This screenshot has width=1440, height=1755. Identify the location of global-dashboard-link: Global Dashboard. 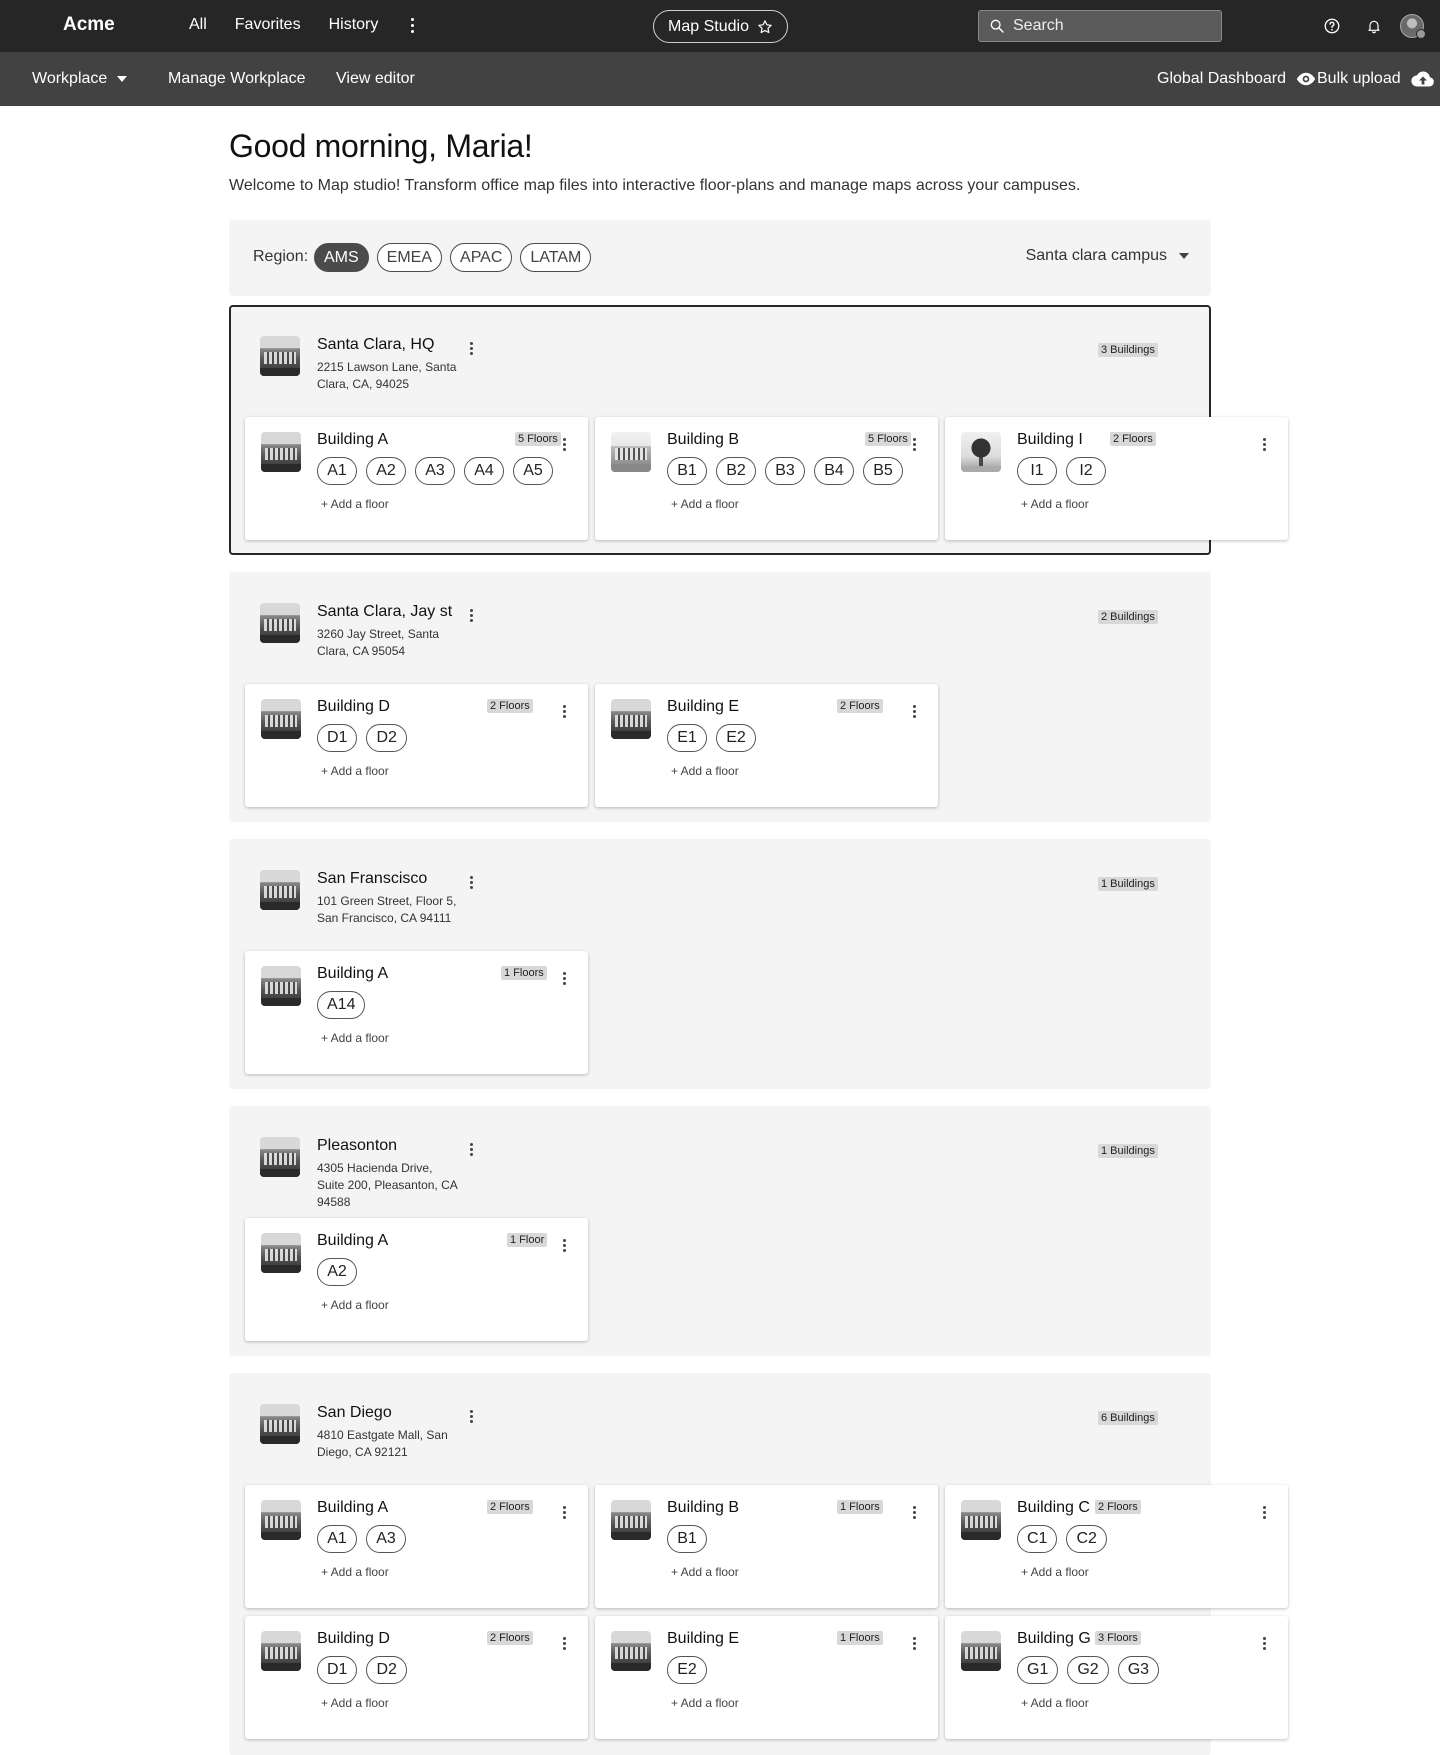
(1236, 79).